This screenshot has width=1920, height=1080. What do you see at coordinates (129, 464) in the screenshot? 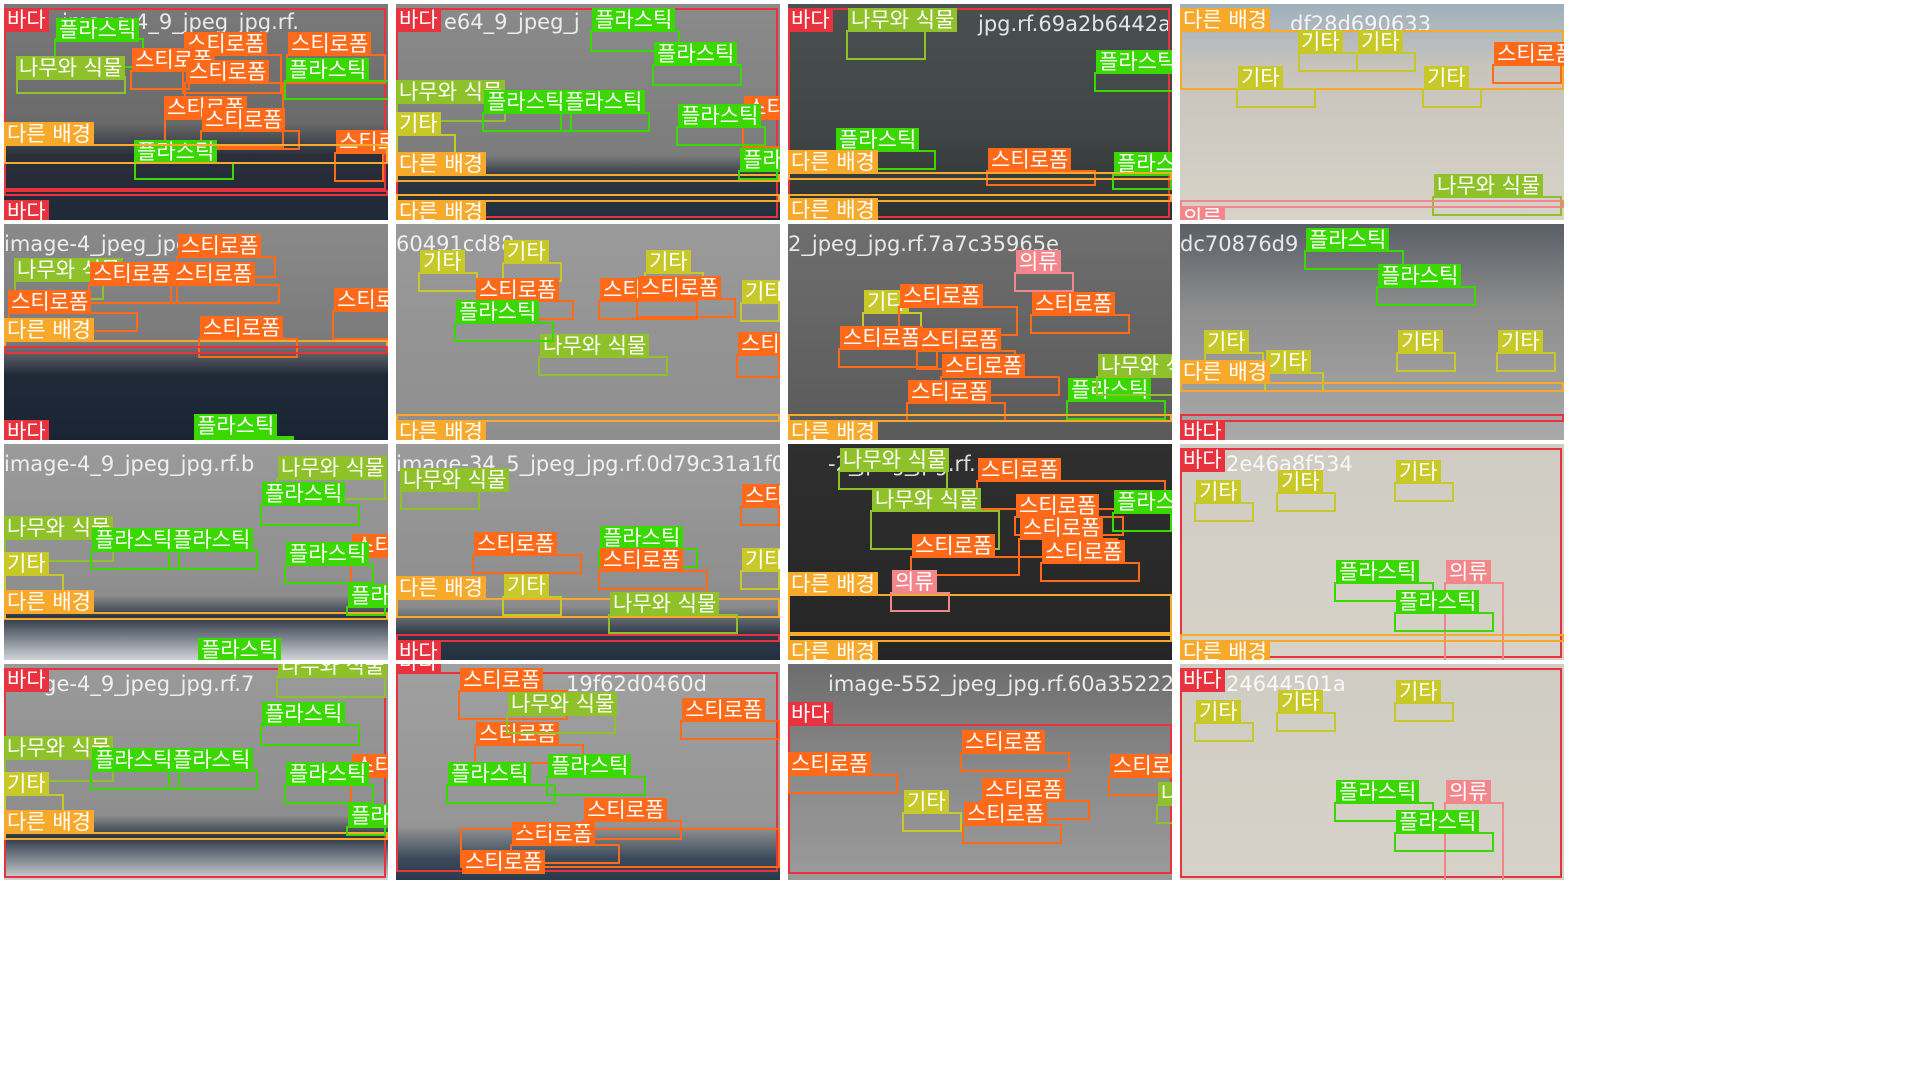
I see `image-filename: image-4_9_jpeg_jpg.rf.b` at bounding box center [129, 464].